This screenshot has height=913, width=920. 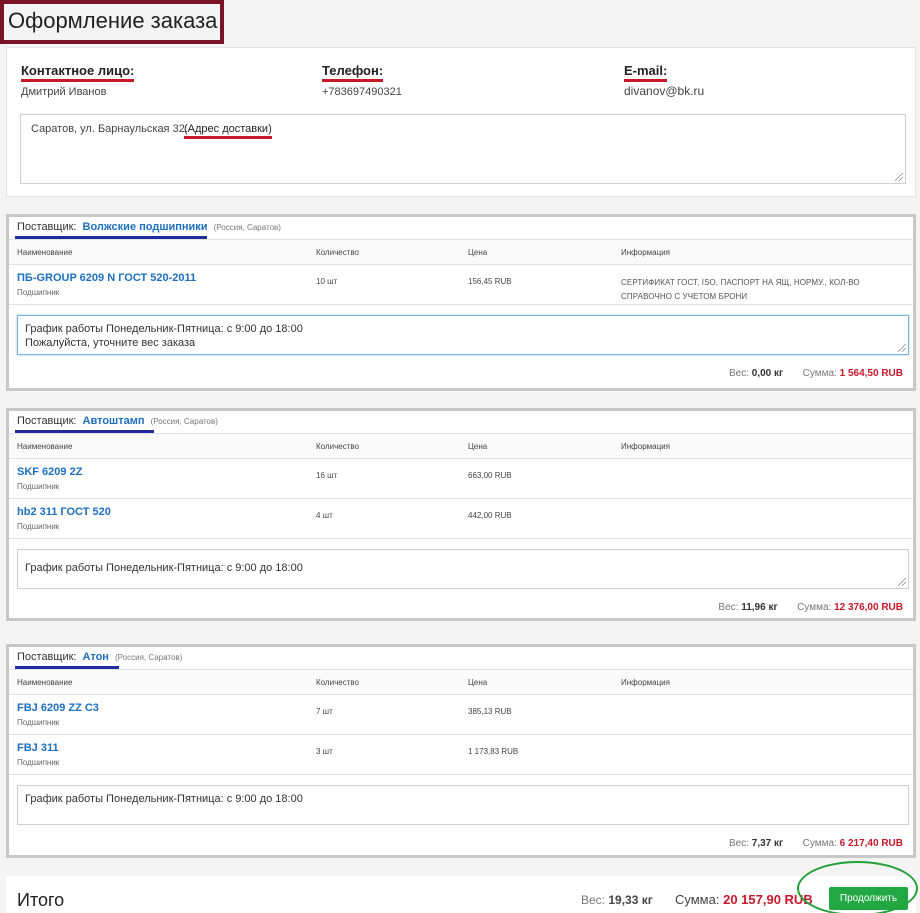 I want to click on total-title: Итого, so click(x=41, y=900).